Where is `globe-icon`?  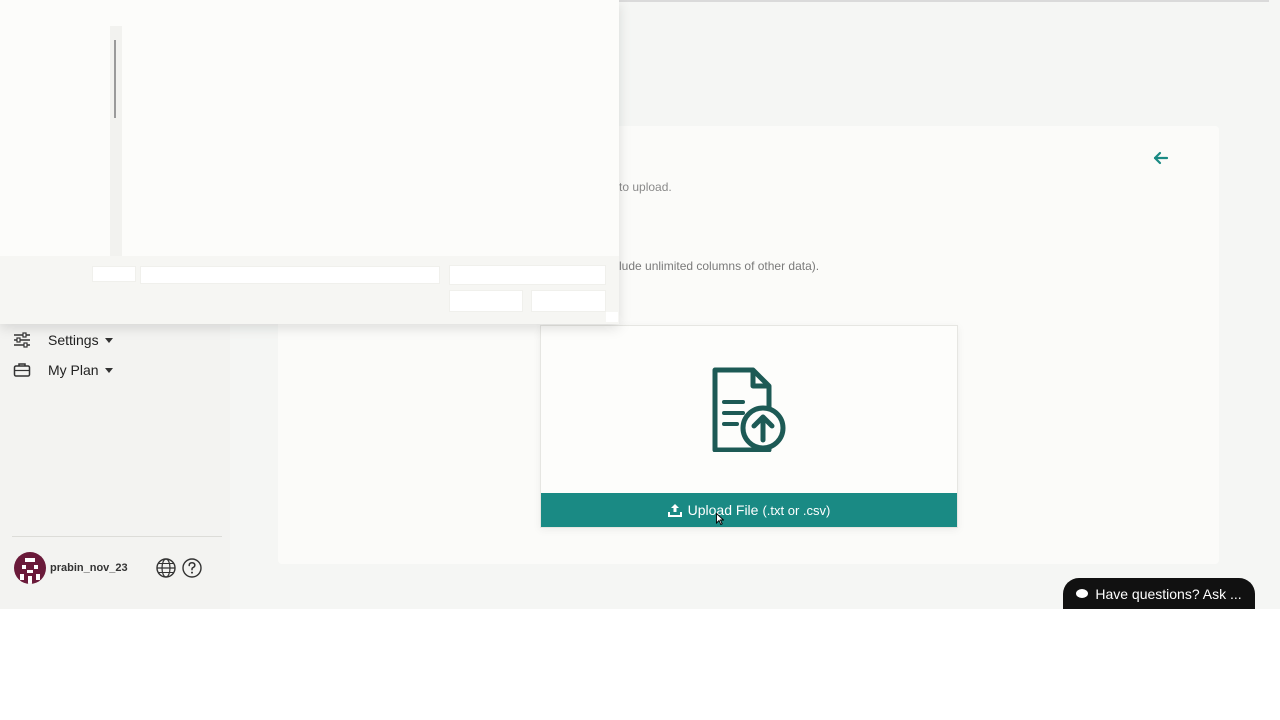
globe-icon is located at coordinates (166, 568).